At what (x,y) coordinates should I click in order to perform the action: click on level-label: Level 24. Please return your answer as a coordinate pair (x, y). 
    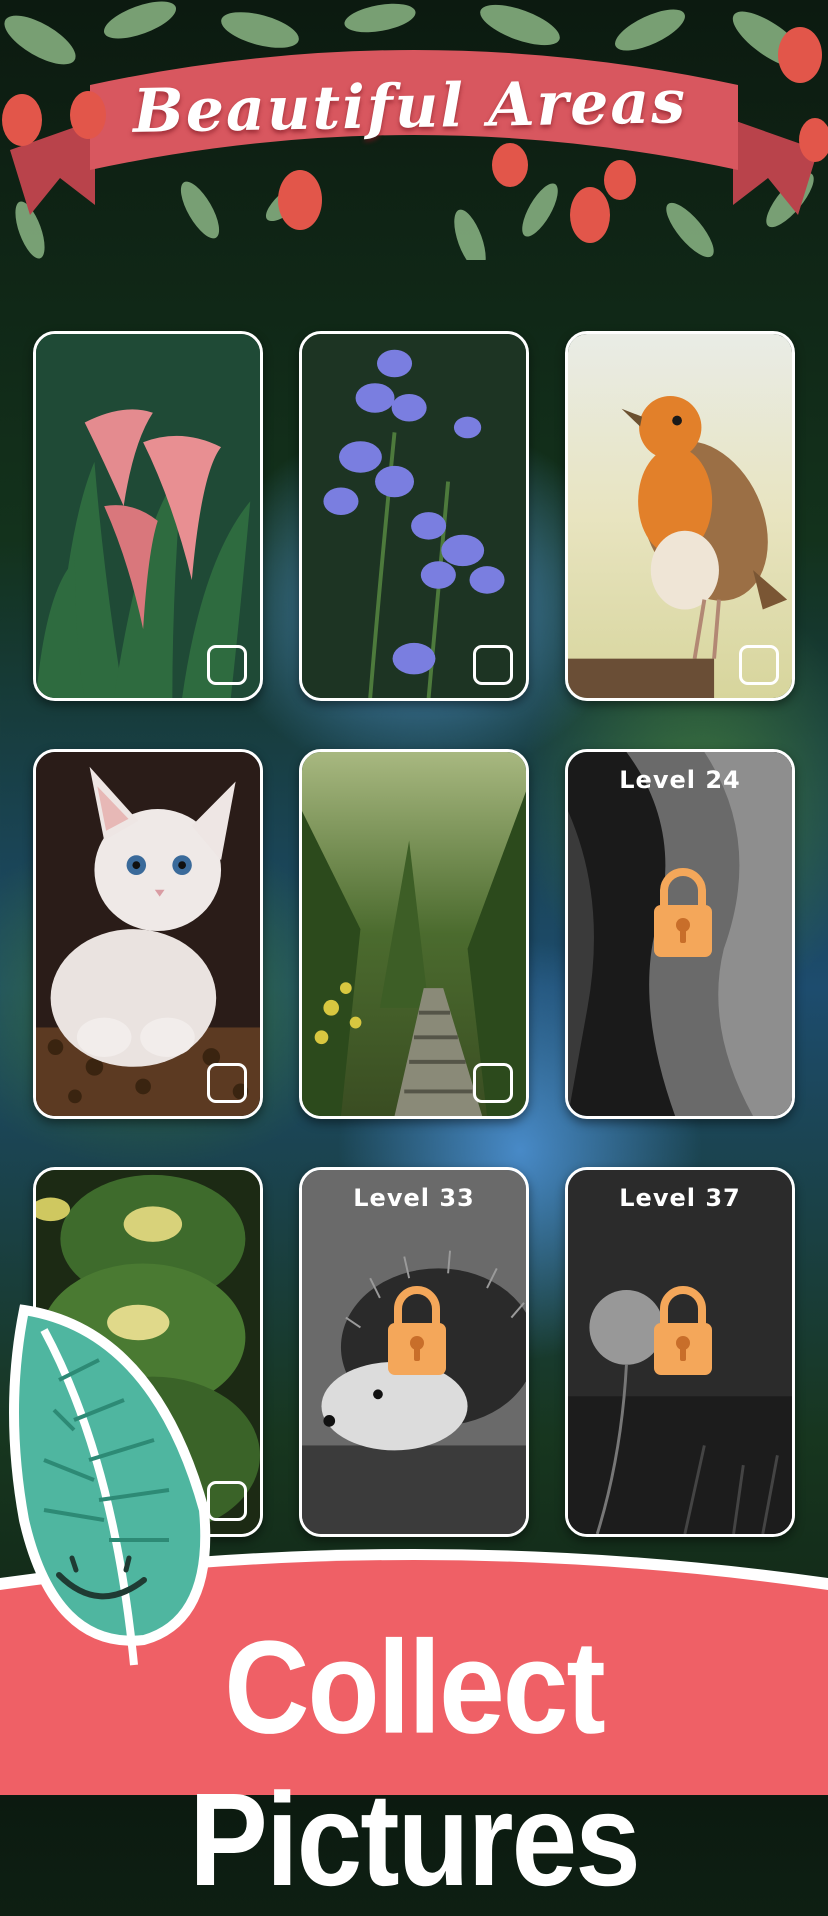
    Looking at the image, I should click on (680, 780).